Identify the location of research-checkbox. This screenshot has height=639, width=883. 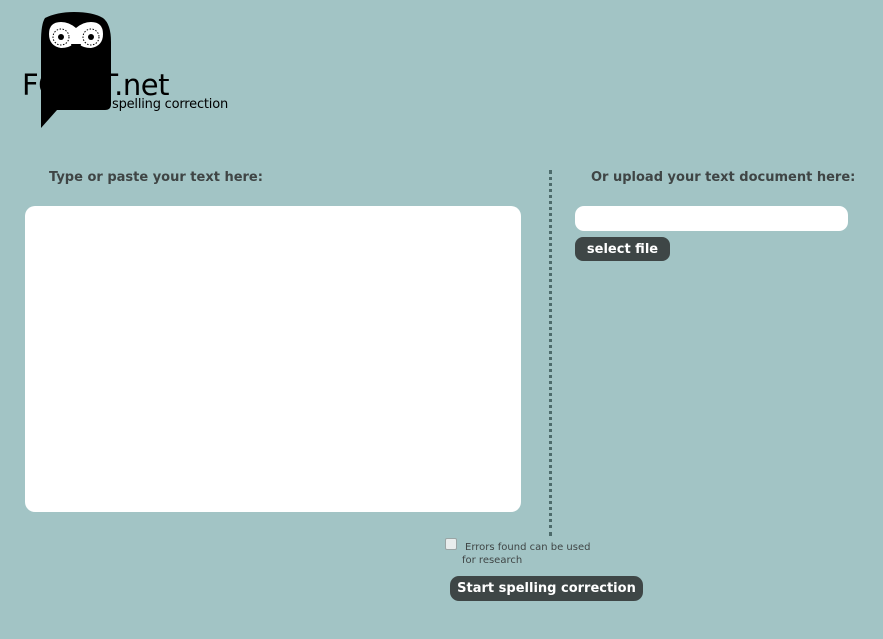
(451, 544).